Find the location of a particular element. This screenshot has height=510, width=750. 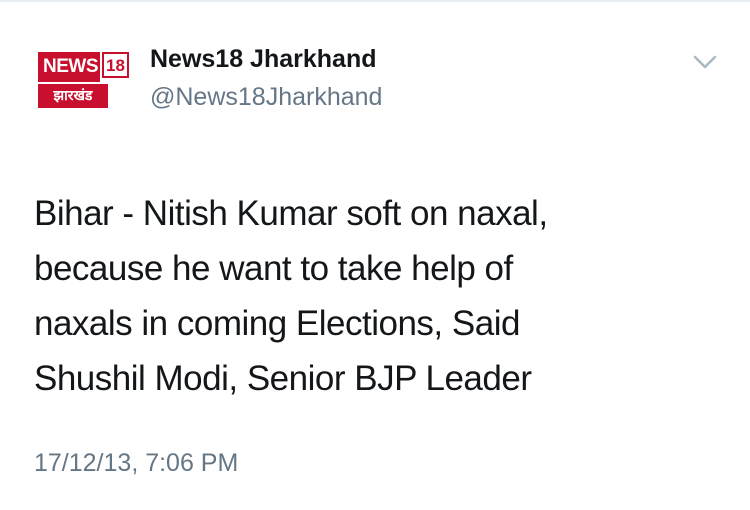

author-handle: @News18Jharkhand is located at coordinates (266, 97).